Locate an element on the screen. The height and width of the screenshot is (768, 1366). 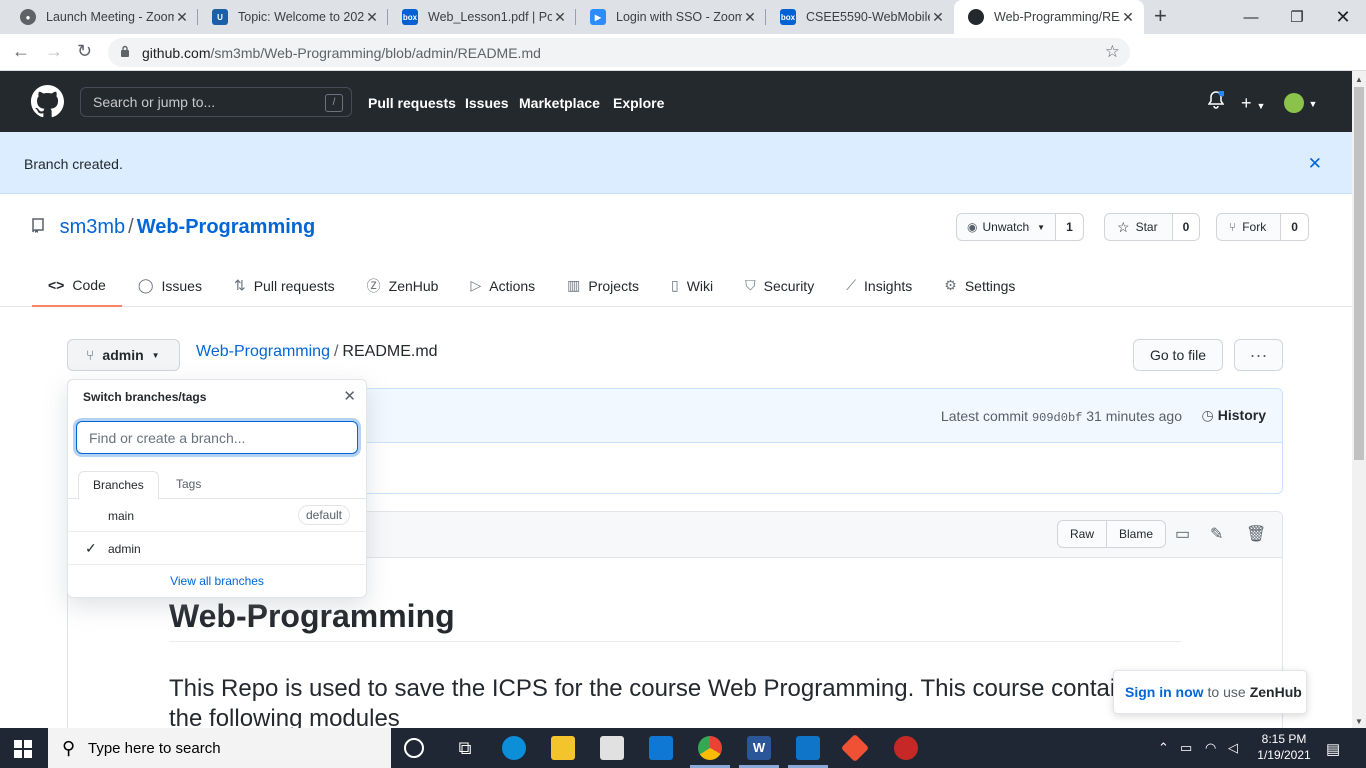
tab-issues: ◯ Issues is located at coordinates (170, 285).